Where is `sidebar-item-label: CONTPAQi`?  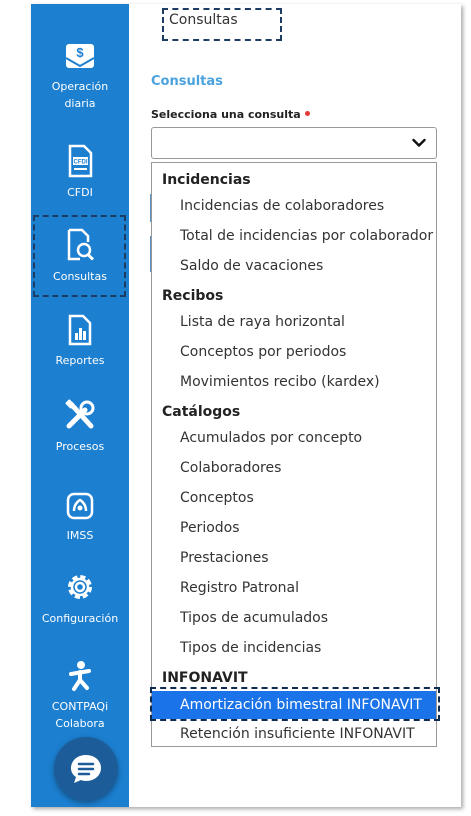
sidebar-item-label: CONTPAQi is located at coordinates (80, 706).